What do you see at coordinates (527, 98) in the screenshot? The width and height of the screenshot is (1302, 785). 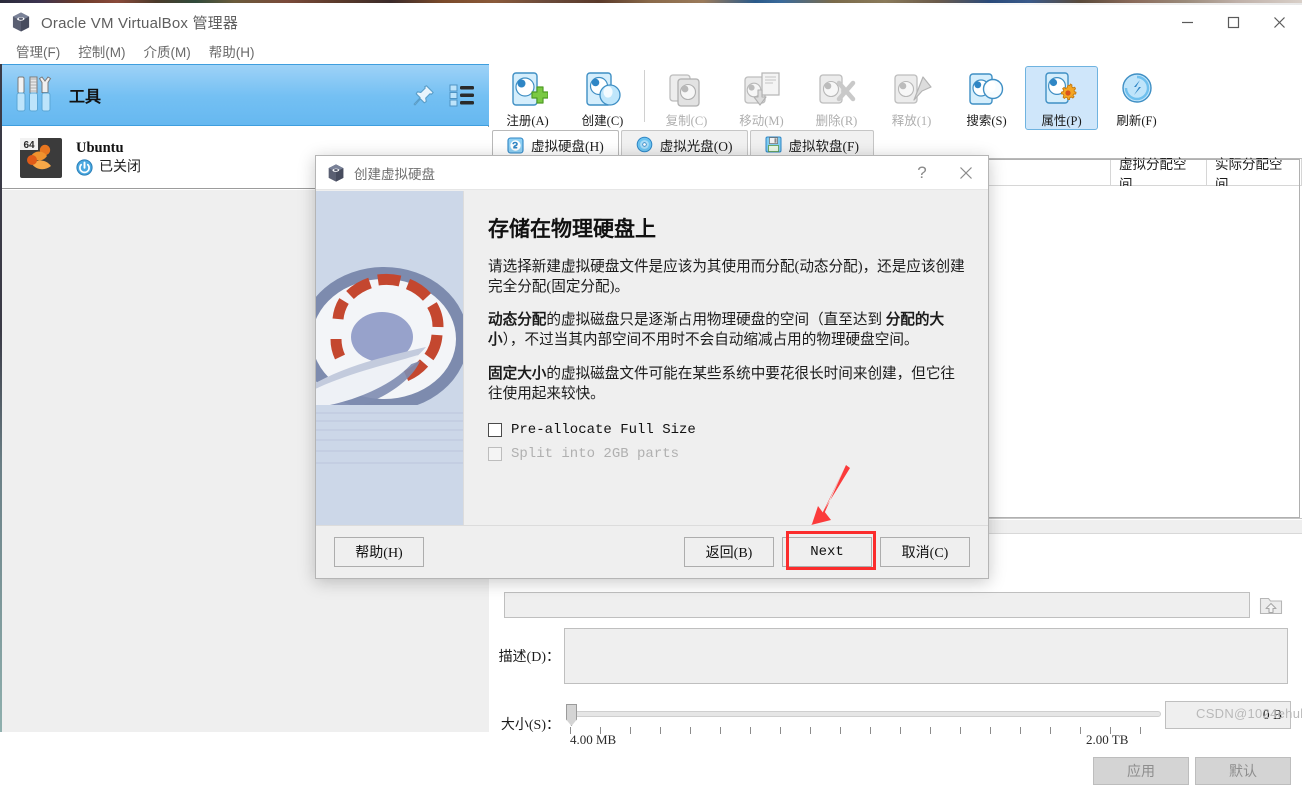 I see `toolbar-register: 注册(A)` at bounding box center [527, 98].